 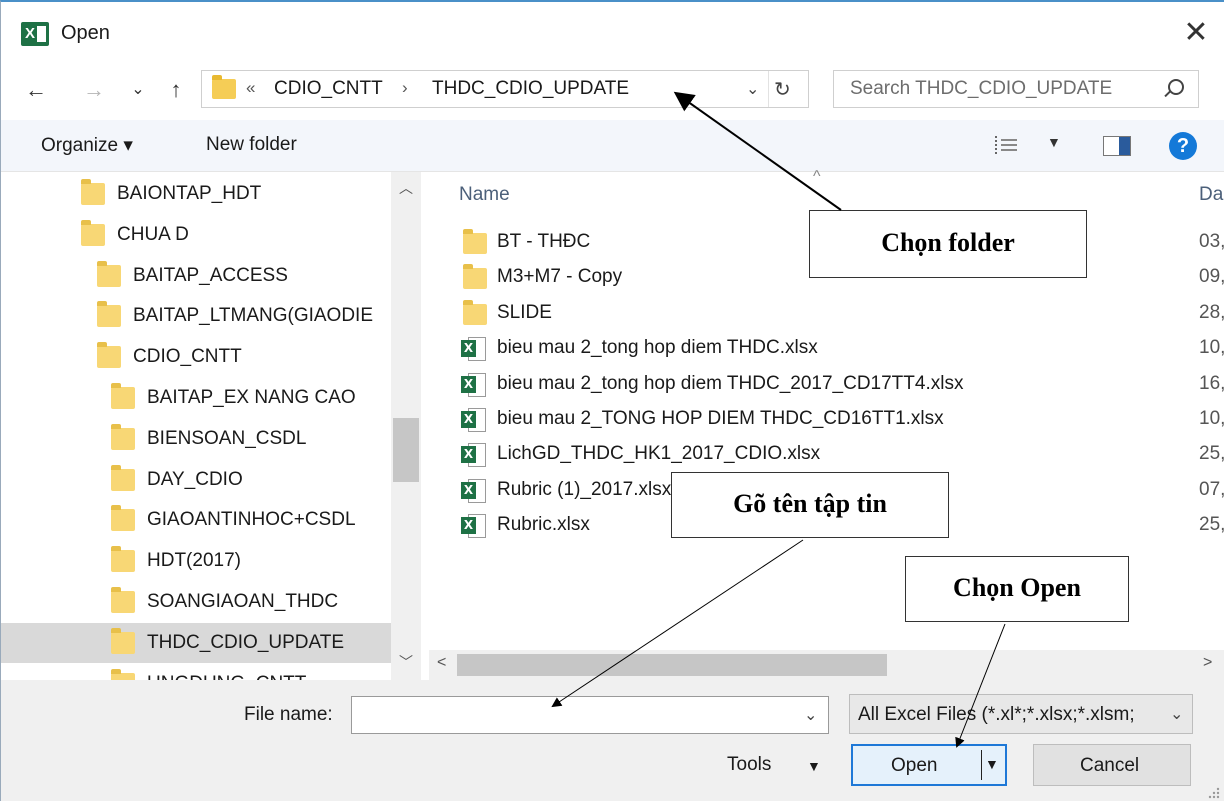 I want to click on tree-item-label: UNGDUNG_CNTT, so click(x=226, y=676).